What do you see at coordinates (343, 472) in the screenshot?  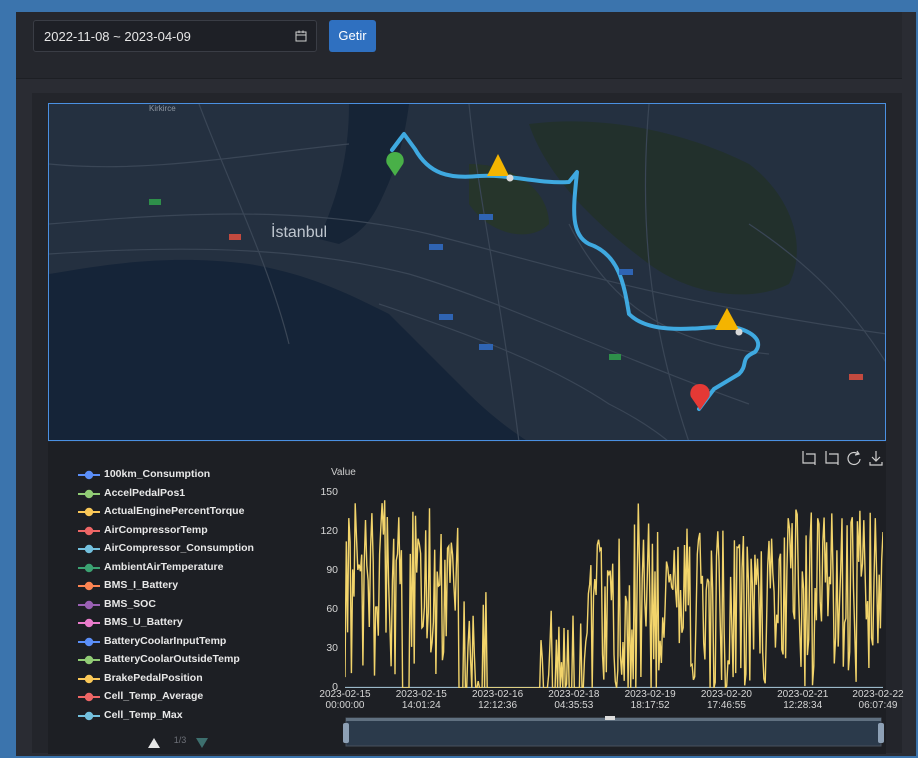 I see `y-axis-title: Value` at bounding box center [343, 472].